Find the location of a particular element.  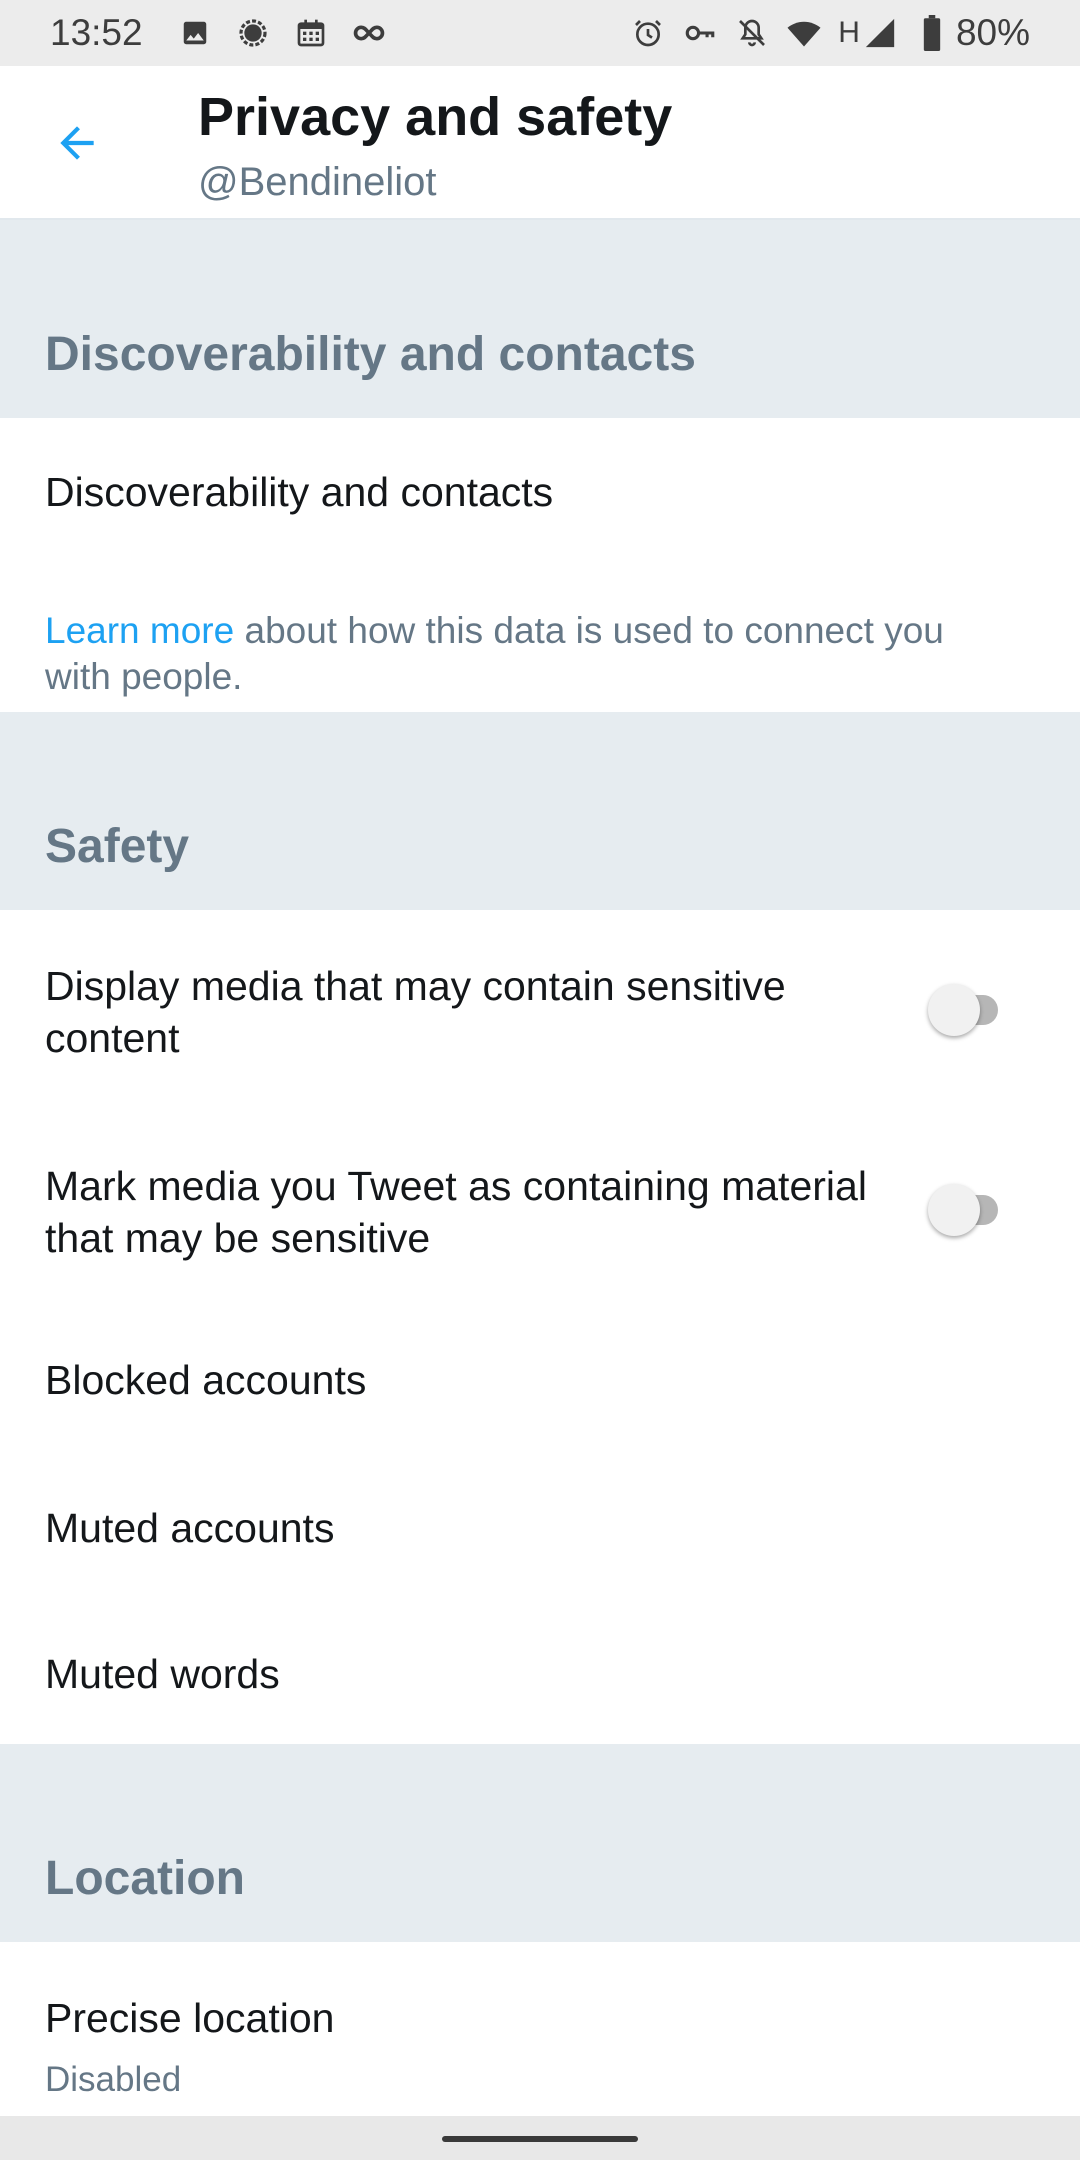

section-header-location: Location is located at coordinates (540, 1843).